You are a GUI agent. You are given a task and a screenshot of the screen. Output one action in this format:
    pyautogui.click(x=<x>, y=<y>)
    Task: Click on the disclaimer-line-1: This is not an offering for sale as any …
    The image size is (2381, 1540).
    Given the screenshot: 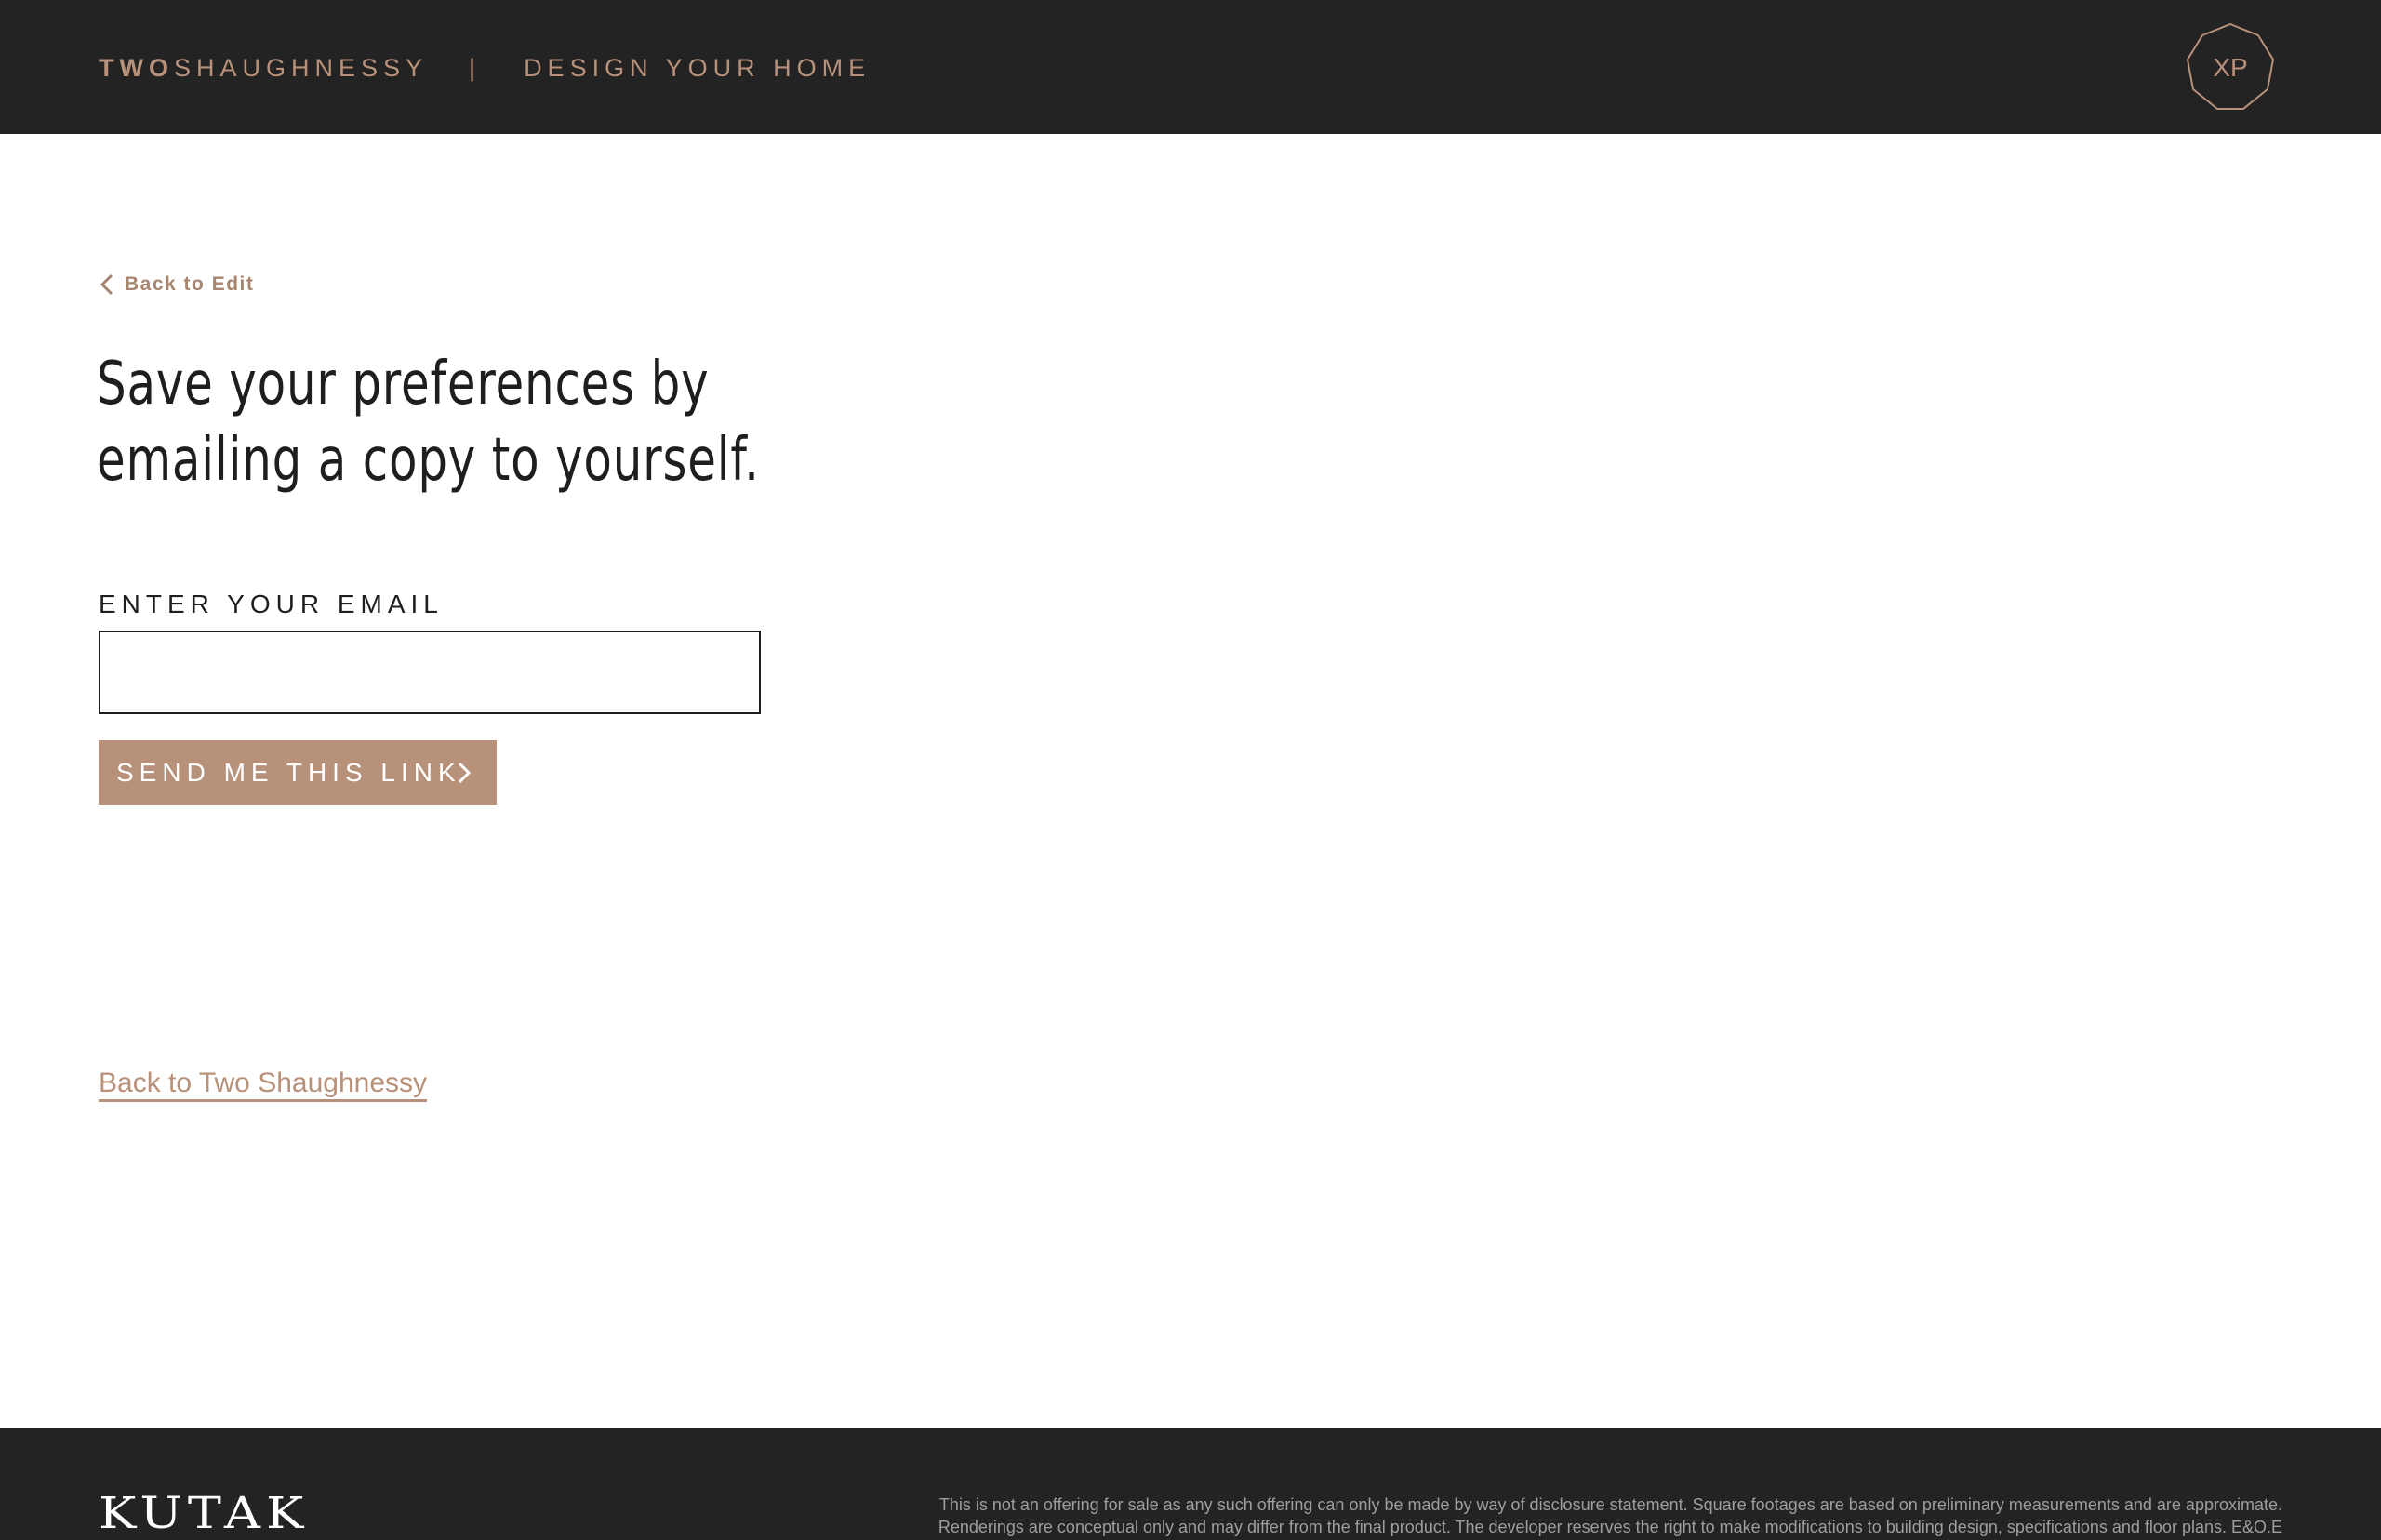 What is the action you would take?
    pyautogui.click(x=1610, y=1504)
    